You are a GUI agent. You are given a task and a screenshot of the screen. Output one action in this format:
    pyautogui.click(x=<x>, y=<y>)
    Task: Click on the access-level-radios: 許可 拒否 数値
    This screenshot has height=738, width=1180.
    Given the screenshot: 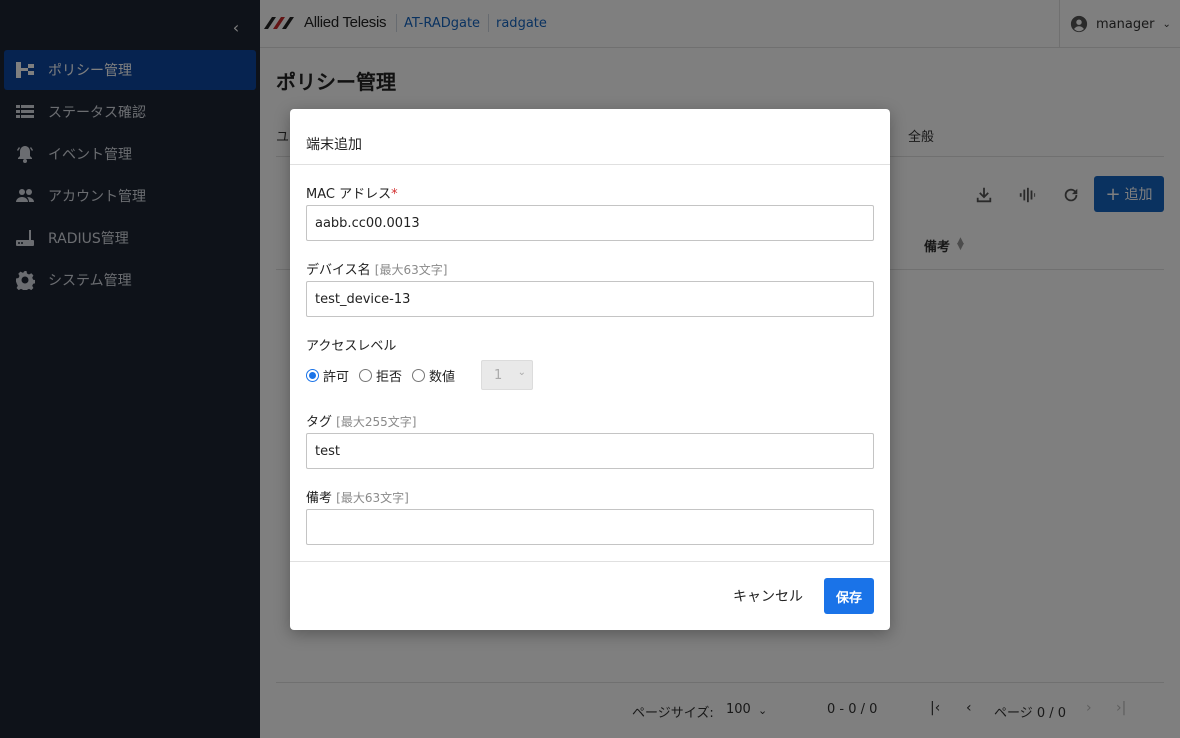 What is the action you would take?
    pyautogui.click(x=385, y=375)
    